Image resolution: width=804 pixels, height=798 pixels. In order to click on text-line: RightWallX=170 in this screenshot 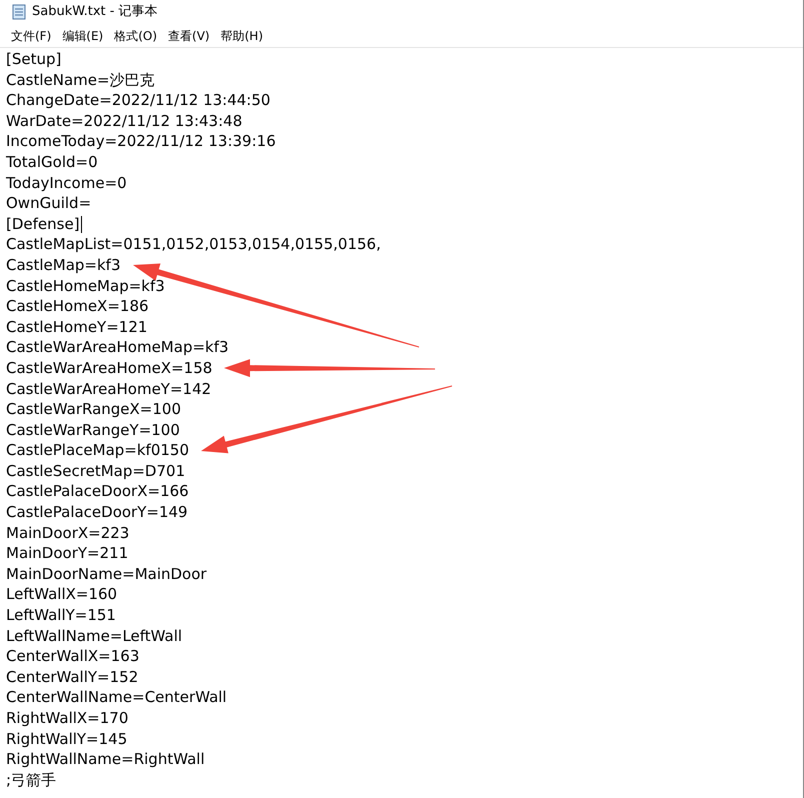, I will do `click(67, 718)`.